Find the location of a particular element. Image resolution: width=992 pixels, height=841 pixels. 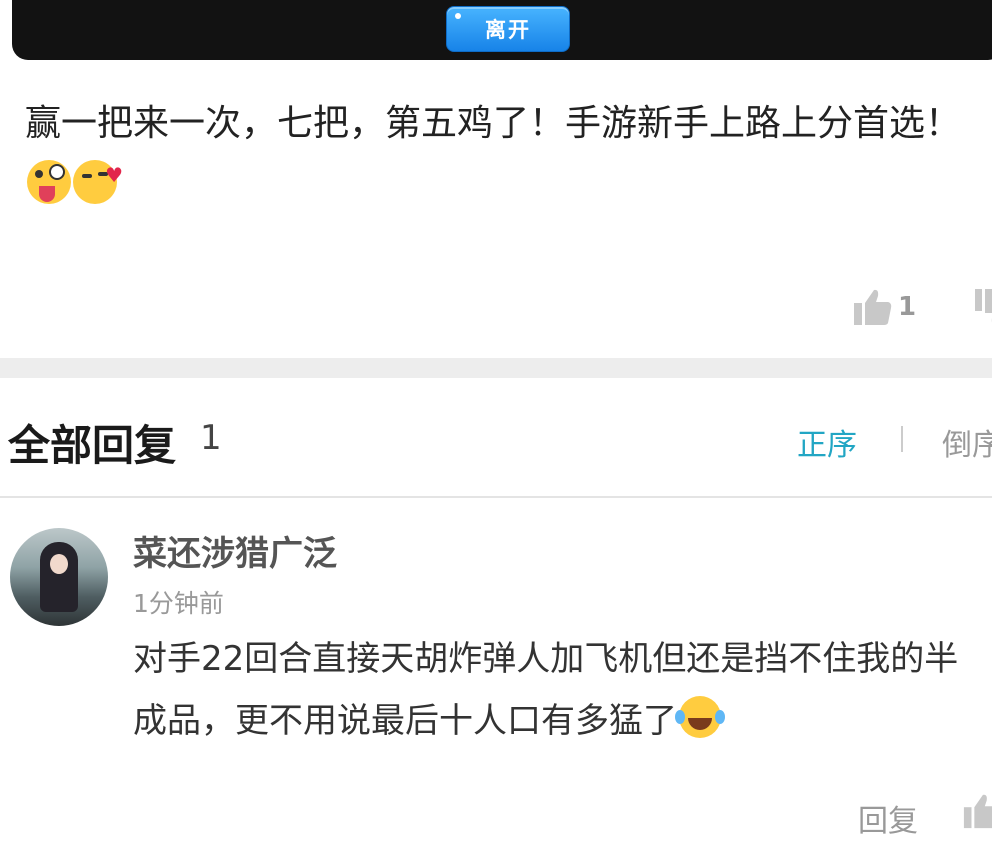

avatar-face is located at coordinates (59, 564).